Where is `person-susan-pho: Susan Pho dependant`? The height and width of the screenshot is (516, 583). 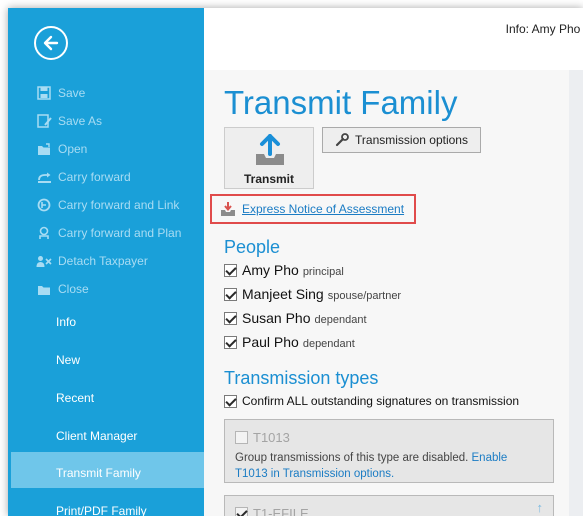 person-susan-pho: Susan Pho dependant is located at coordinates (295, 318).